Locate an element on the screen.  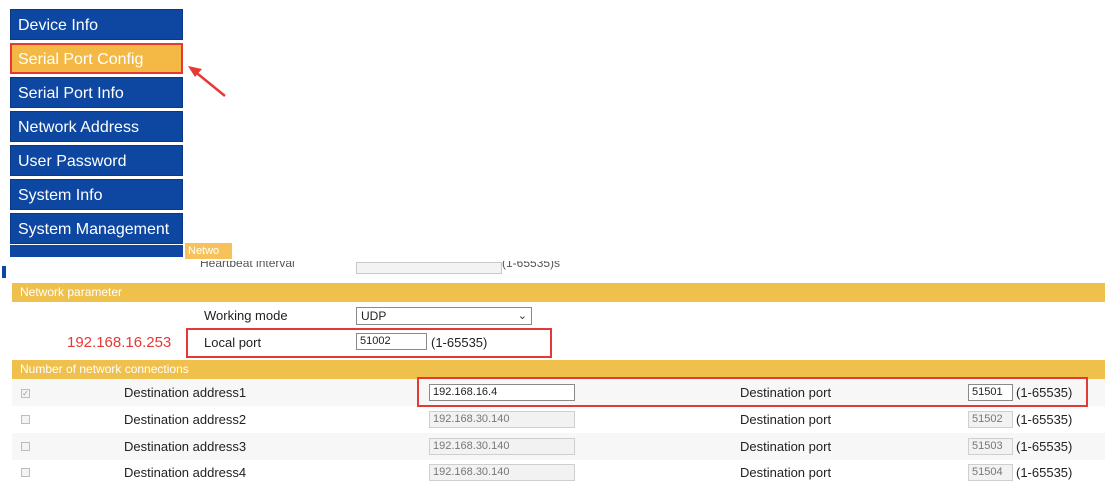
tab-network-fragment: Netwo is located at coordinates (208, 251).